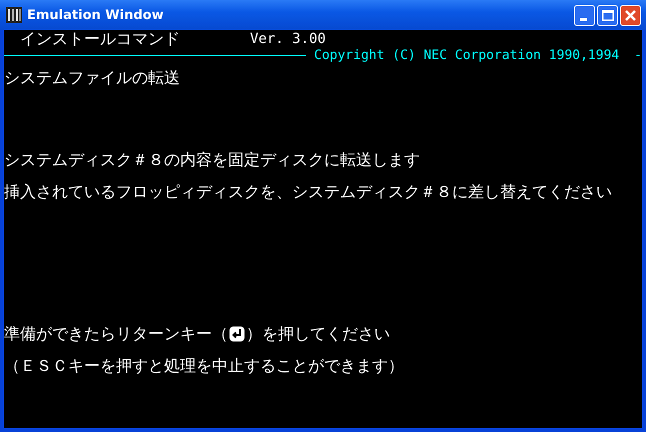  What do you see at coordinates (308, 191) in the screenshot?
I see `message-text: 挿入されているフロッピィディスクを、システムディスク＃８に差し替えてください` at bounding box center [308, 191].